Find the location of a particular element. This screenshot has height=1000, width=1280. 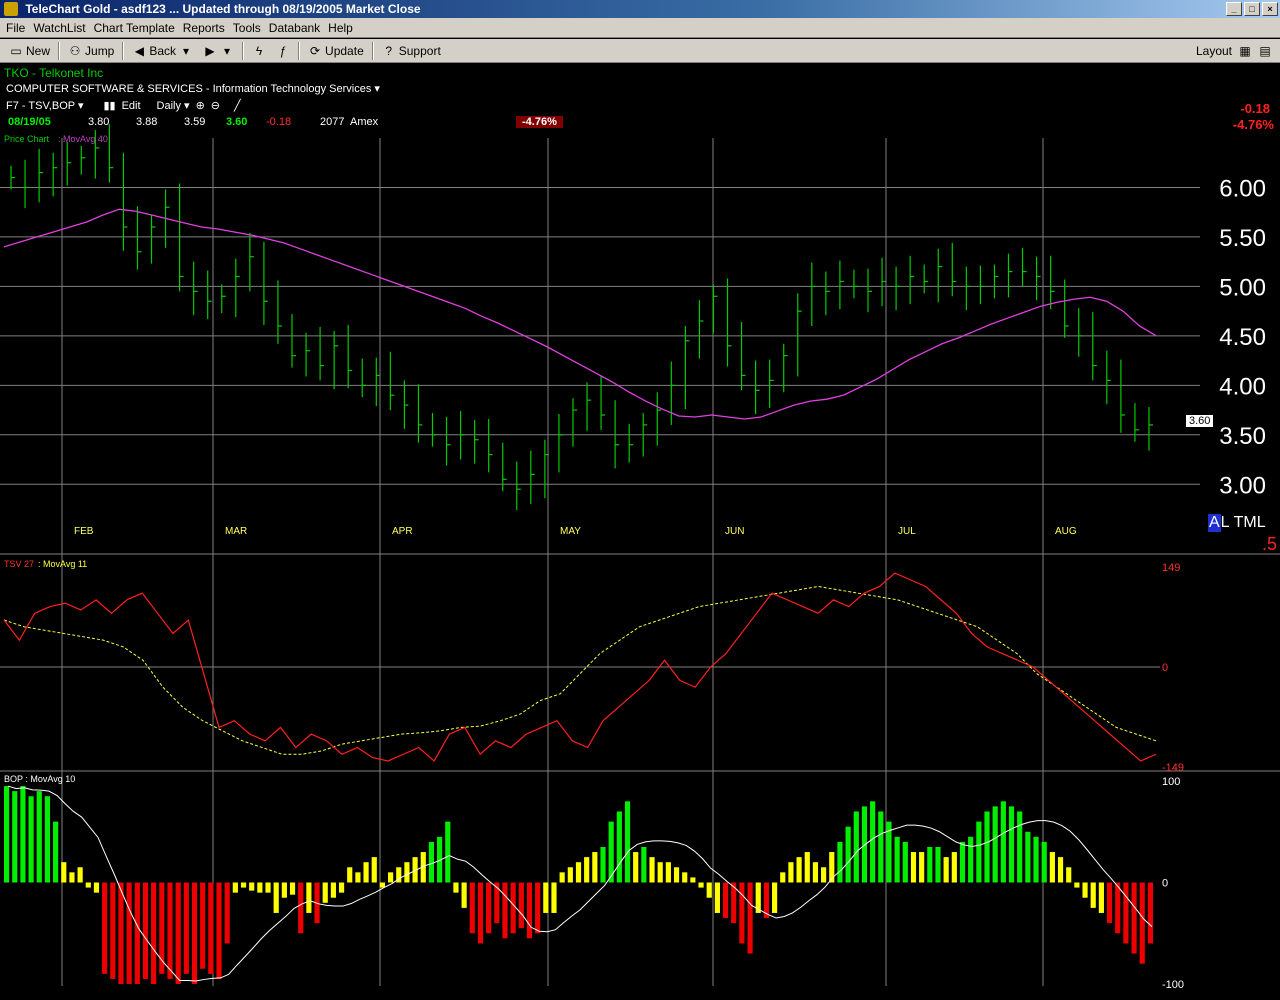

bop-tick-label: -100 is located at coordinates (1173, 985).